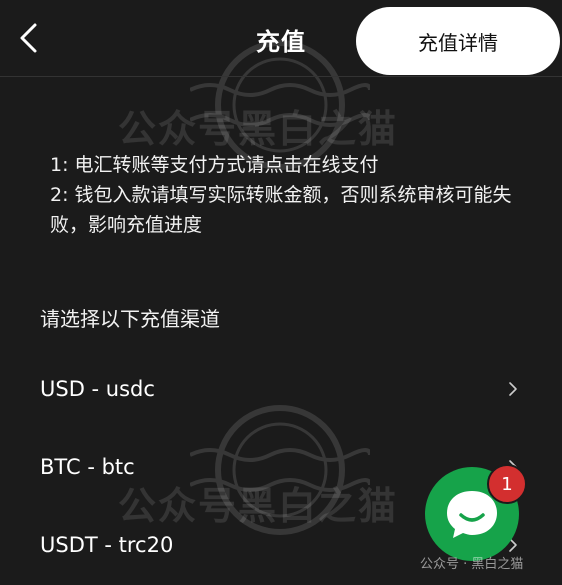 The width and height of the screenshot is (562, 585). What do you see at coordinates (258, 129) in the screenshot?
I see `watermark-text-top: 公众号黑白之猫` at bounding box center [258, 129].